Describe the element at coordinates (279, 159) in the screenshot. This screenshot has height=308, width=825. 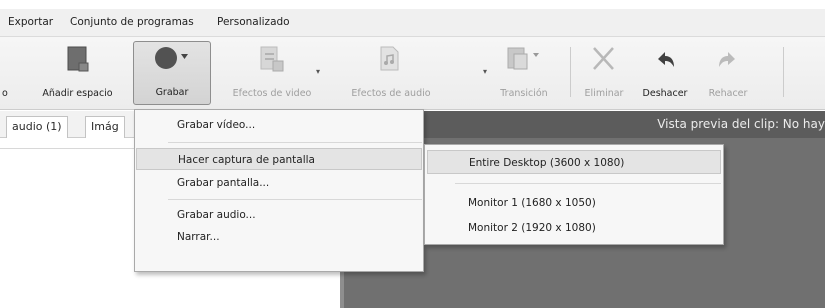
I see `menu-item-take-screenshot: Hacer captura de pantalla` at that location.